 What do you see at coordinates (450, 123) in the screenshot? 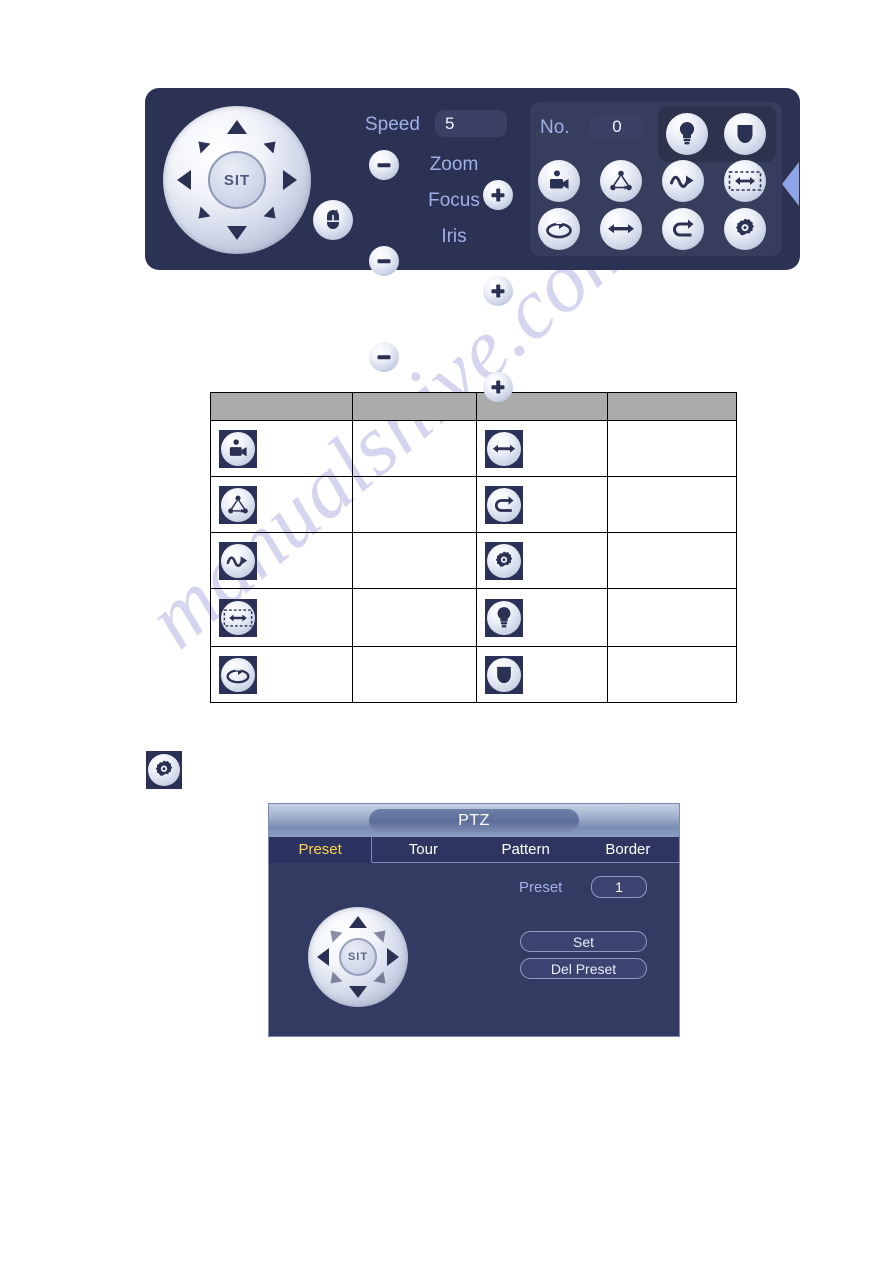
I see `speed-value: 5` at bounding box center [450, 123].